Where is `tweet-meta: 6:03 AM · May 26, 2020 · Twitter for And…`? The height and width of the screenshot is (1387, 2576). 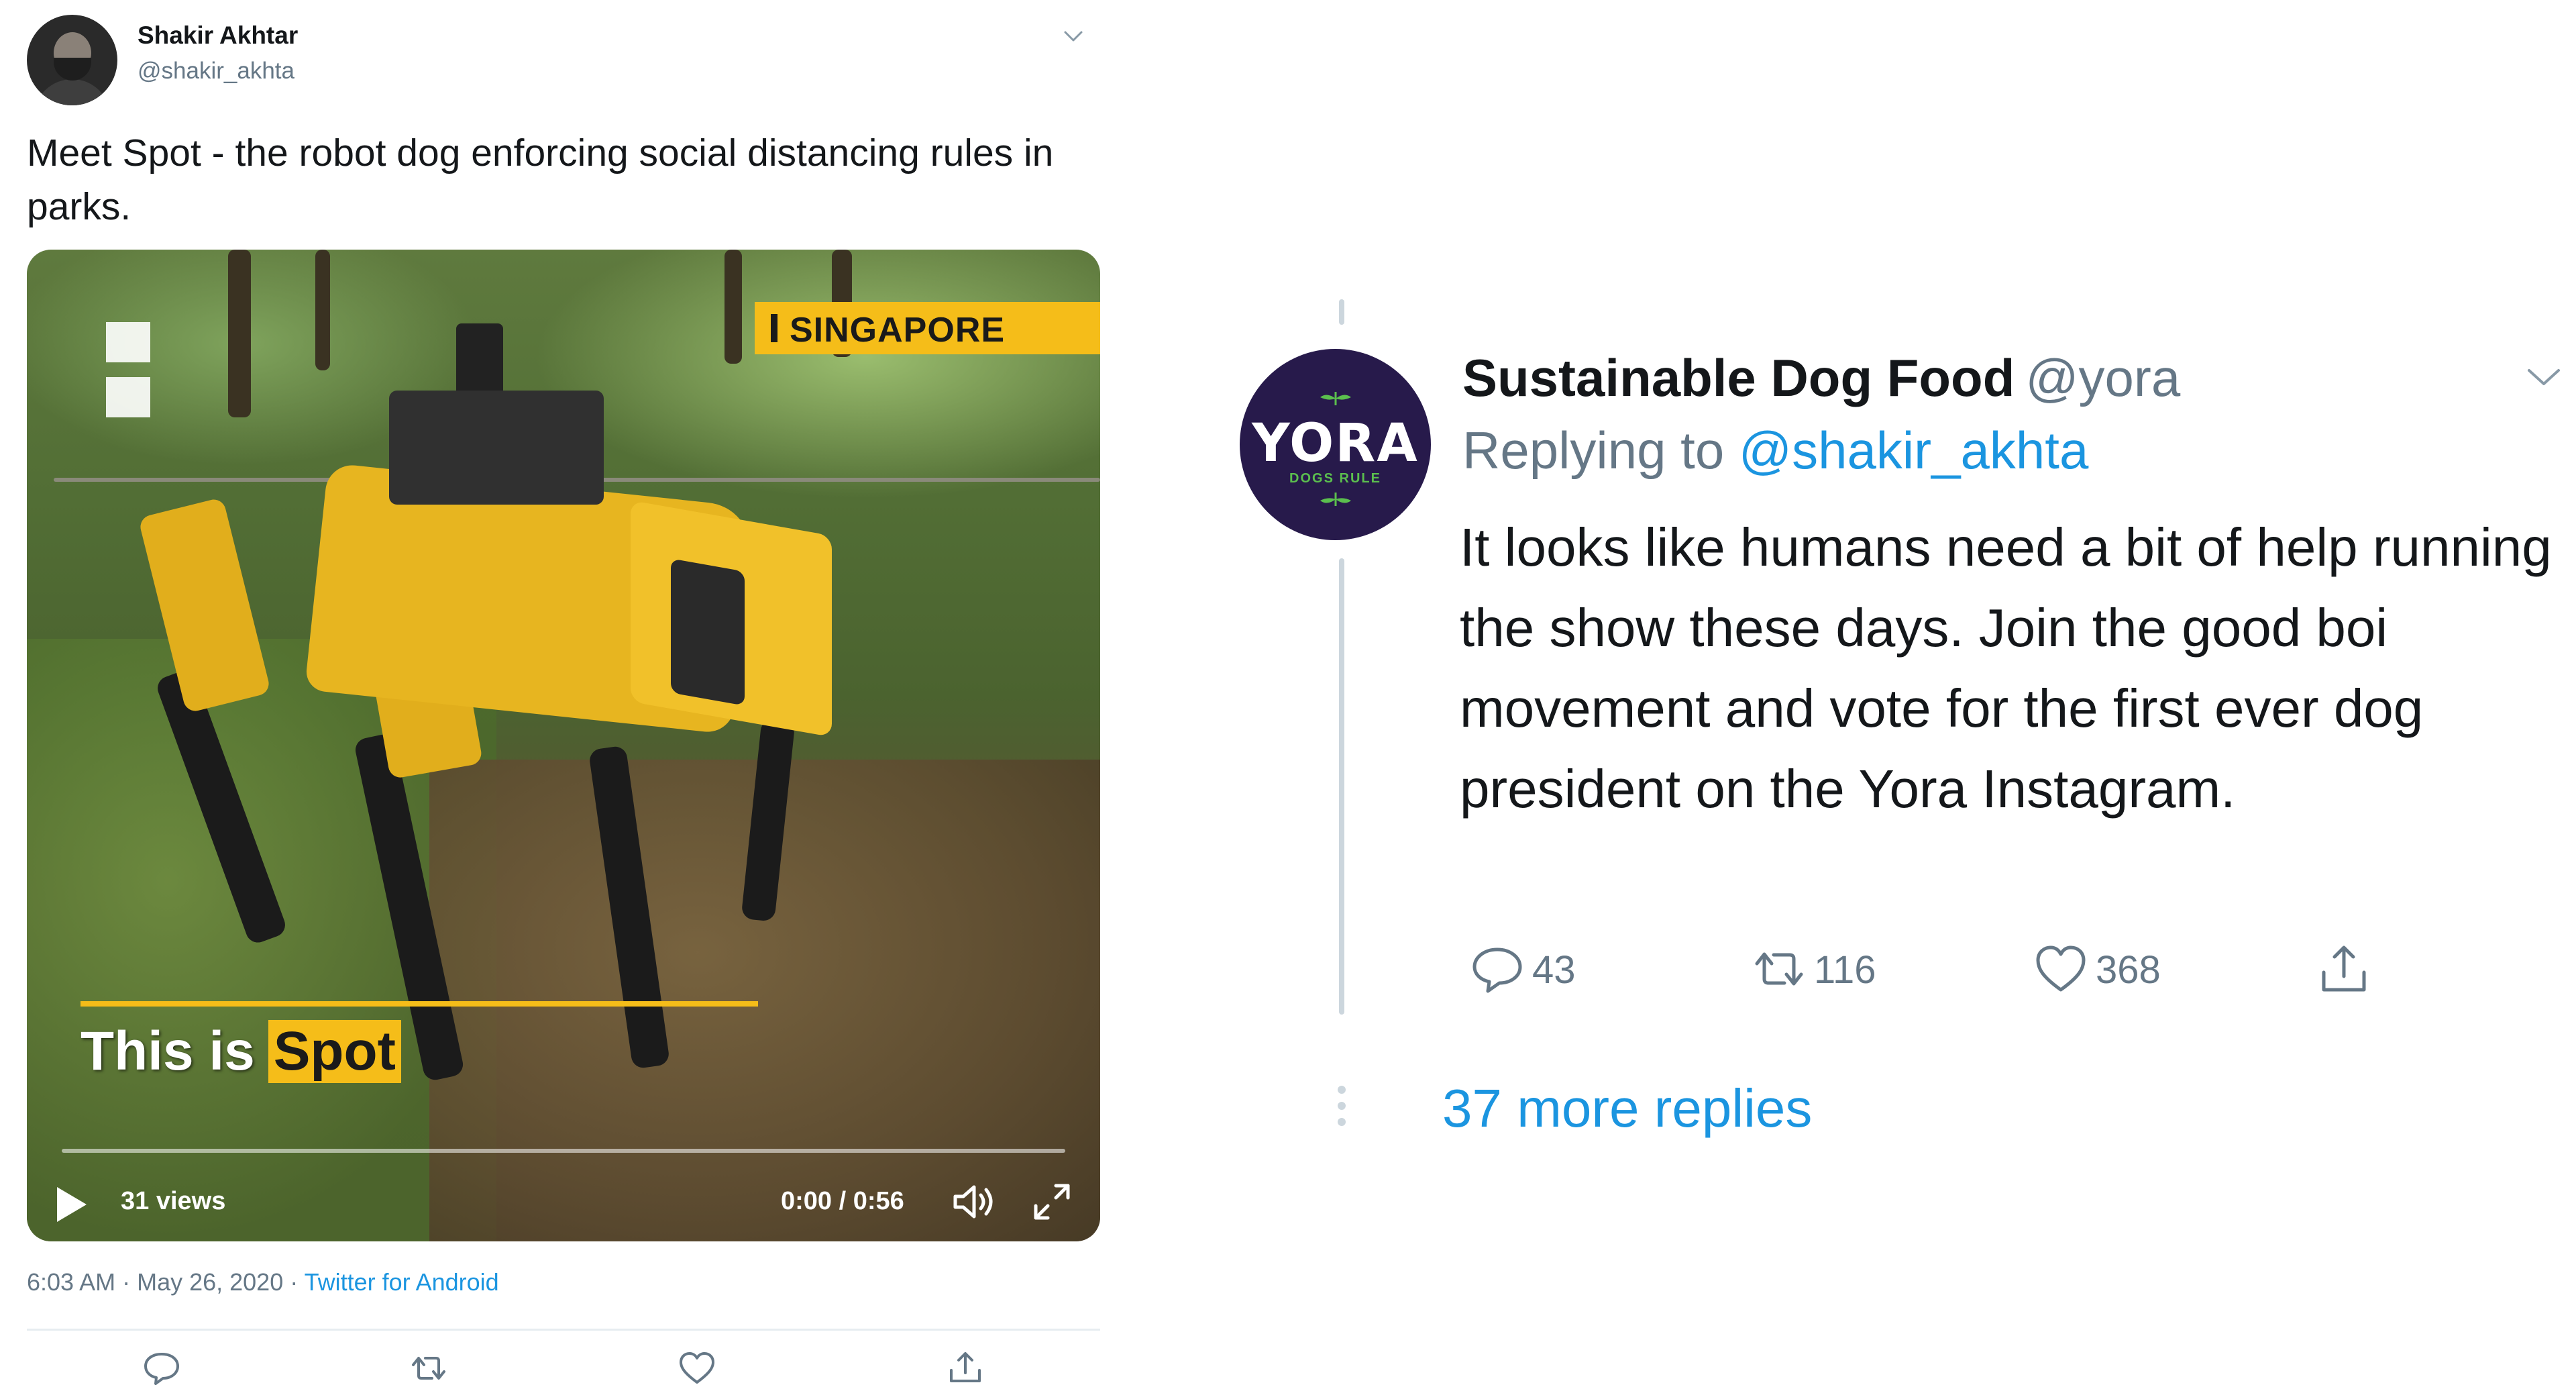 tweet-meta: 6:03 AM · May 26, 2020 · Twitter for And… is located at coordinates (263, 1282).